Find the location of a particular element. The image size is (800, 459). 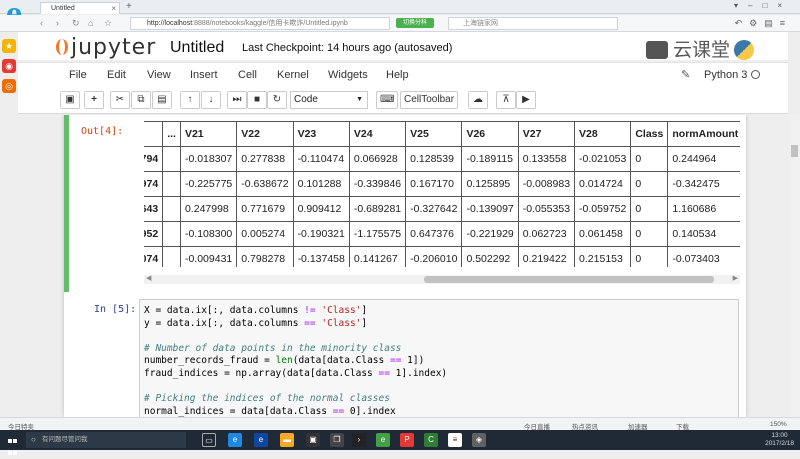

table-cell: 0.133558 is located at coordinates (546, 159).